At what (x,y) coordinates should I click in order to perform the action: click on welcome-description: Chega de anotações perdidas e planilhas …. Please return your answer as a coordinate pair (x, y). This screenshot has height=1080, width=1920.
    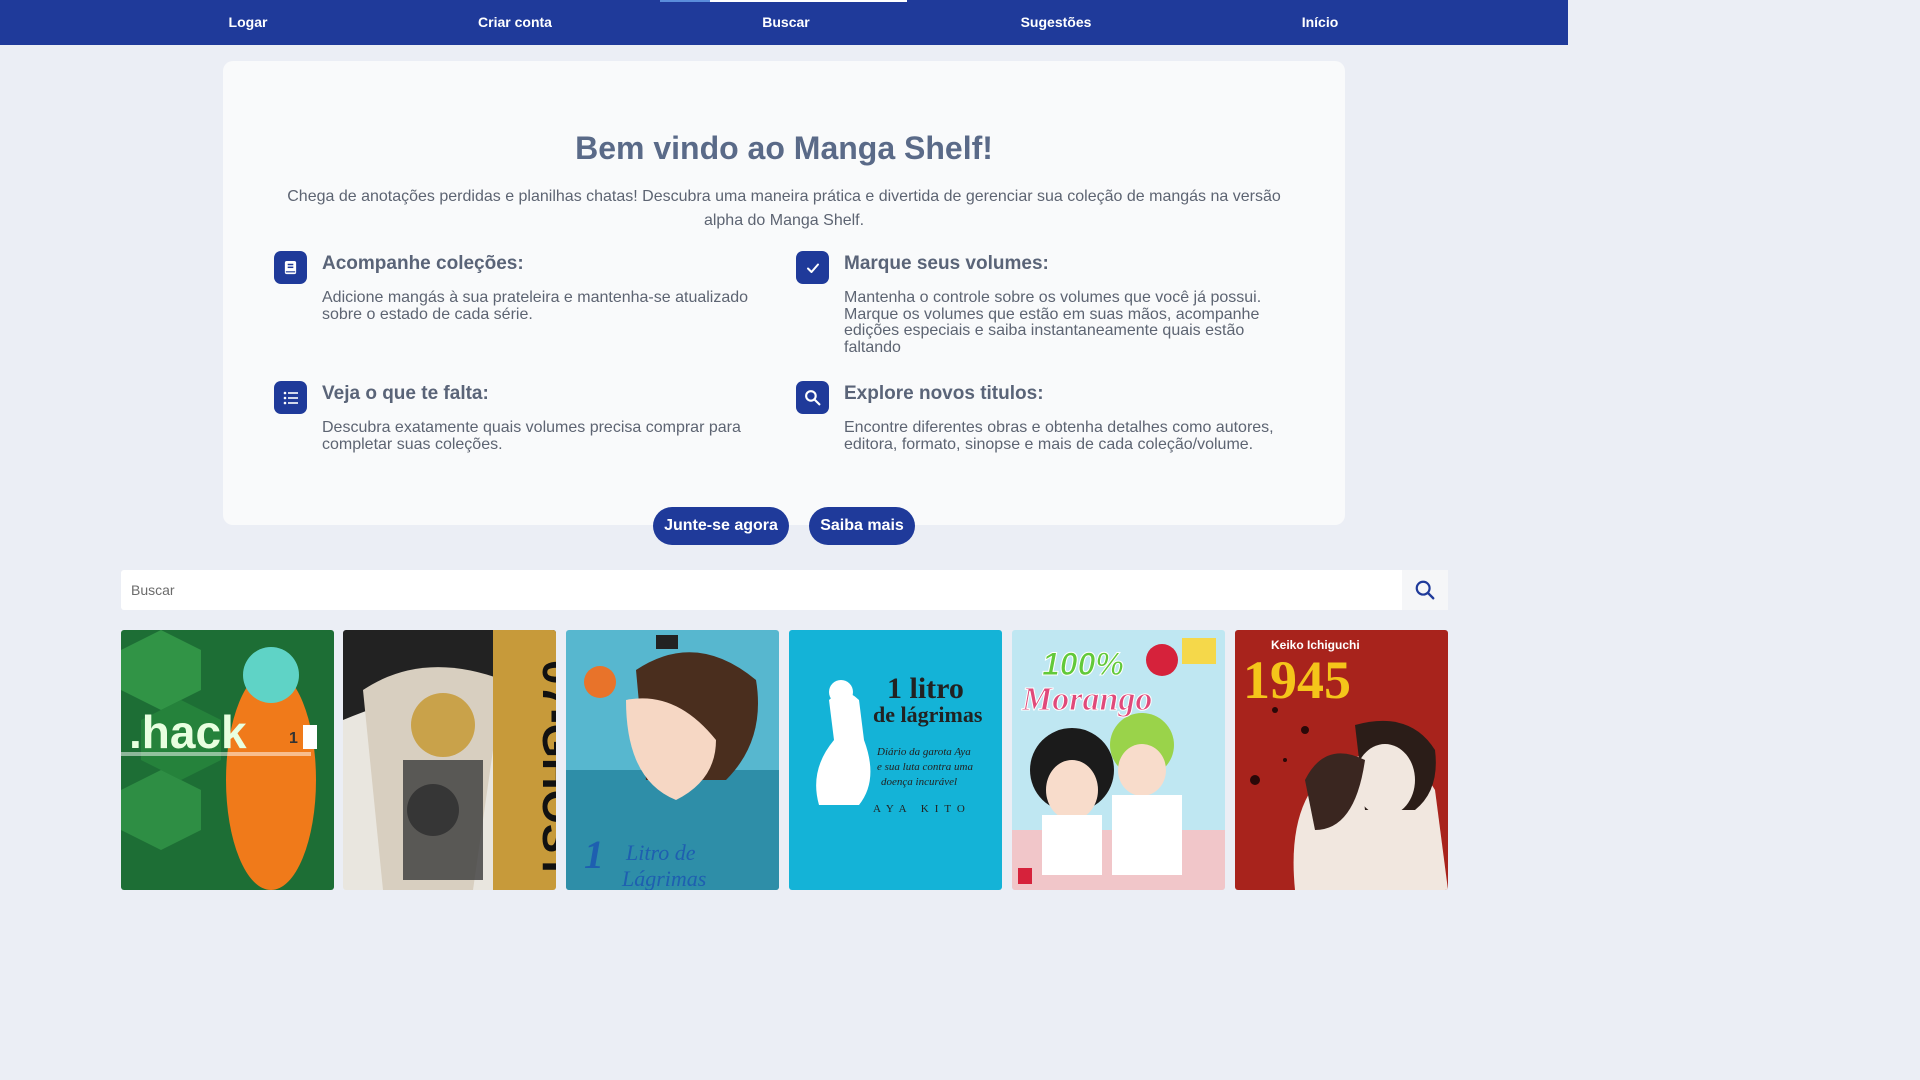
    Looking at the image, I should click on (784, 208).